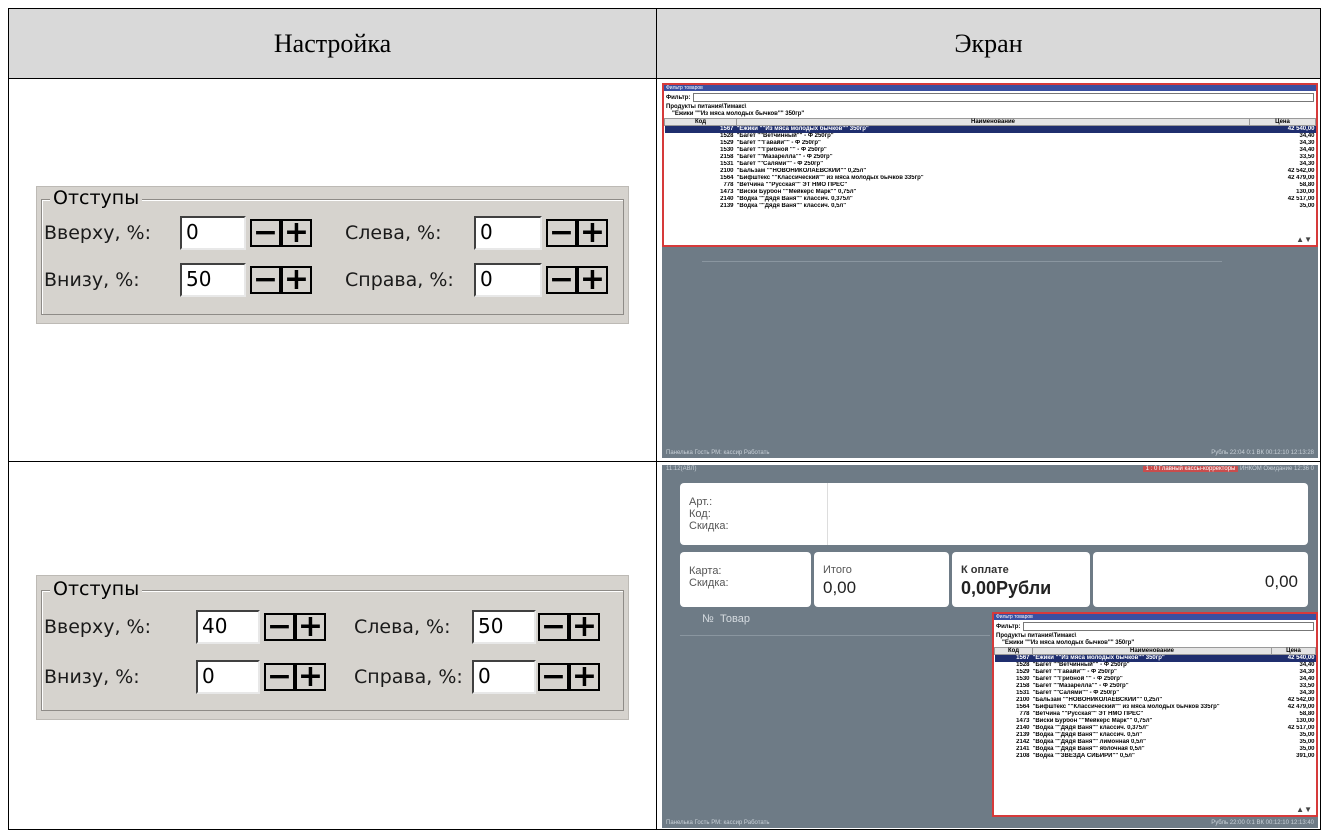 This screenshot has width=1322, height=836. What do you see at coordinates (727, 192) in the screenshot?
I see `product-code: 1473` at bounding box center [727, 192].